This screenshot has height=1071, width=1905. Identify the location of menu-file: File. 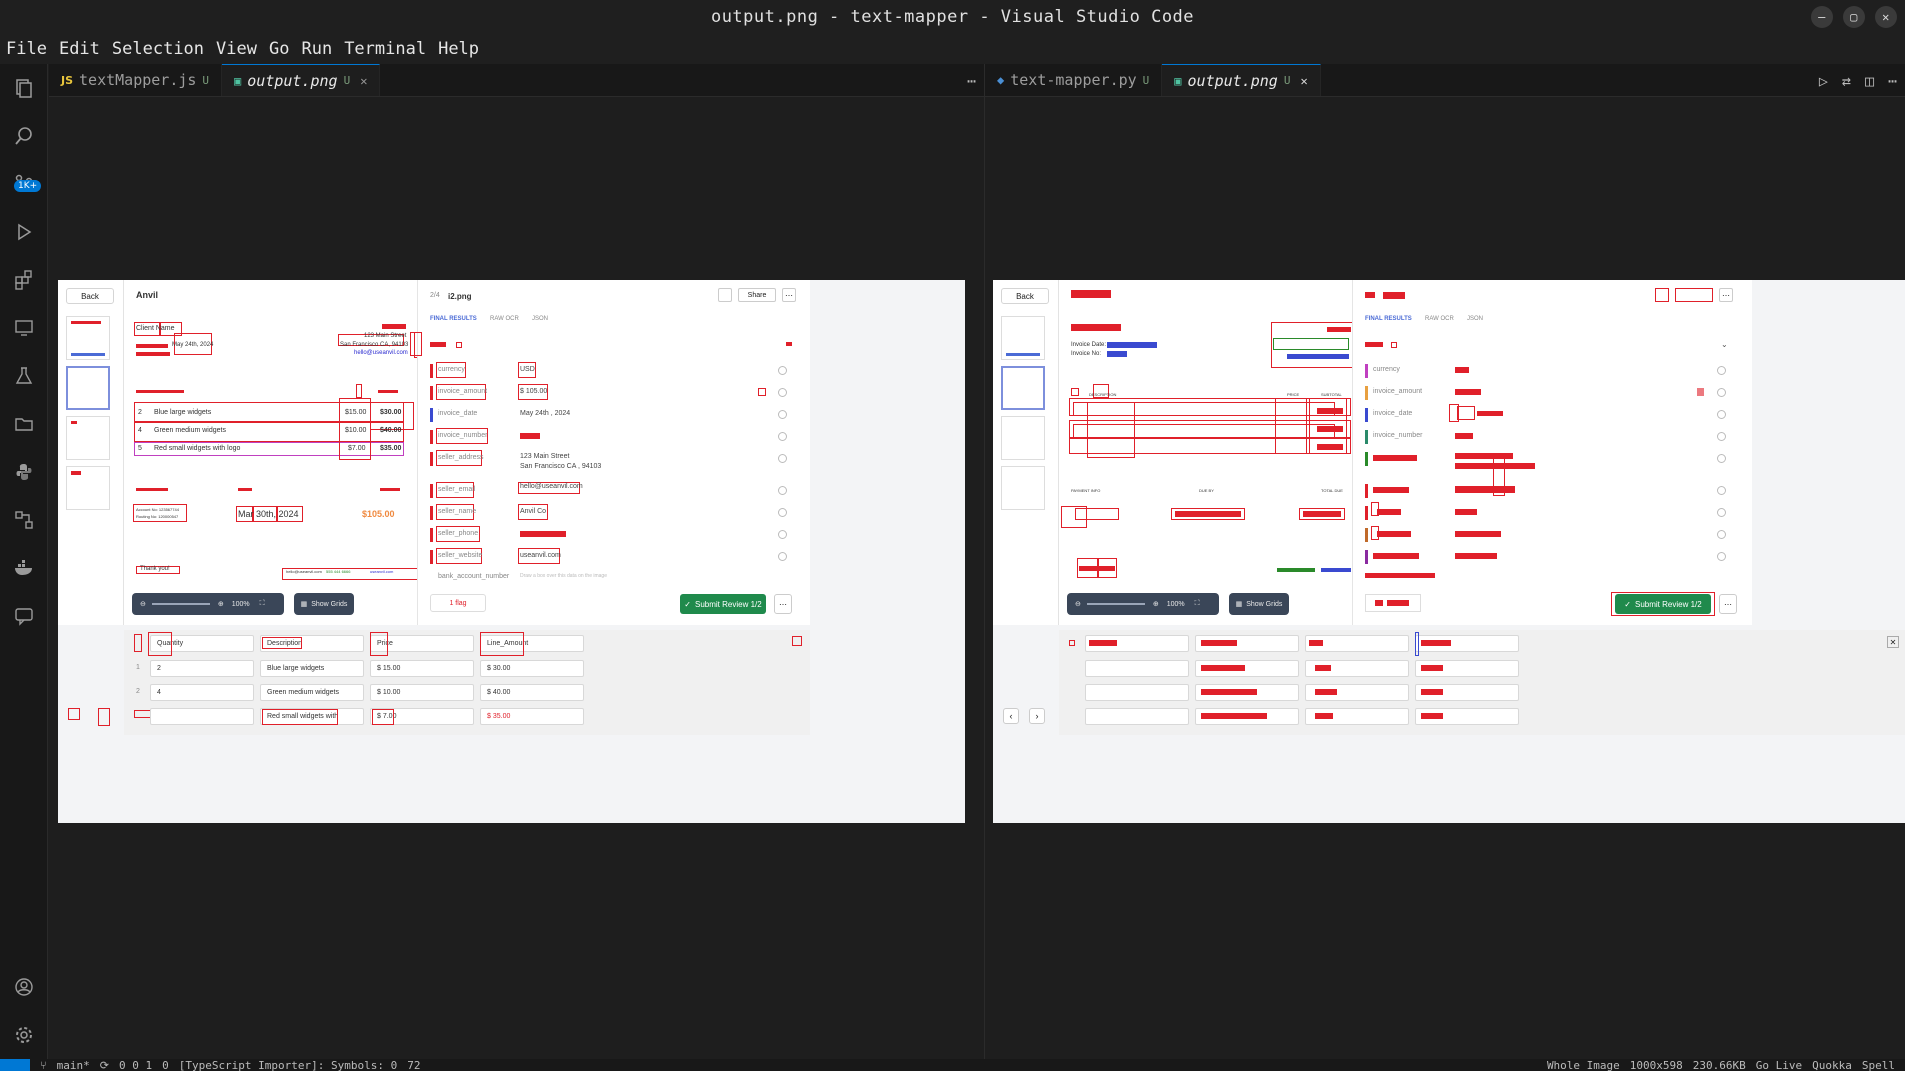
(26, 49).